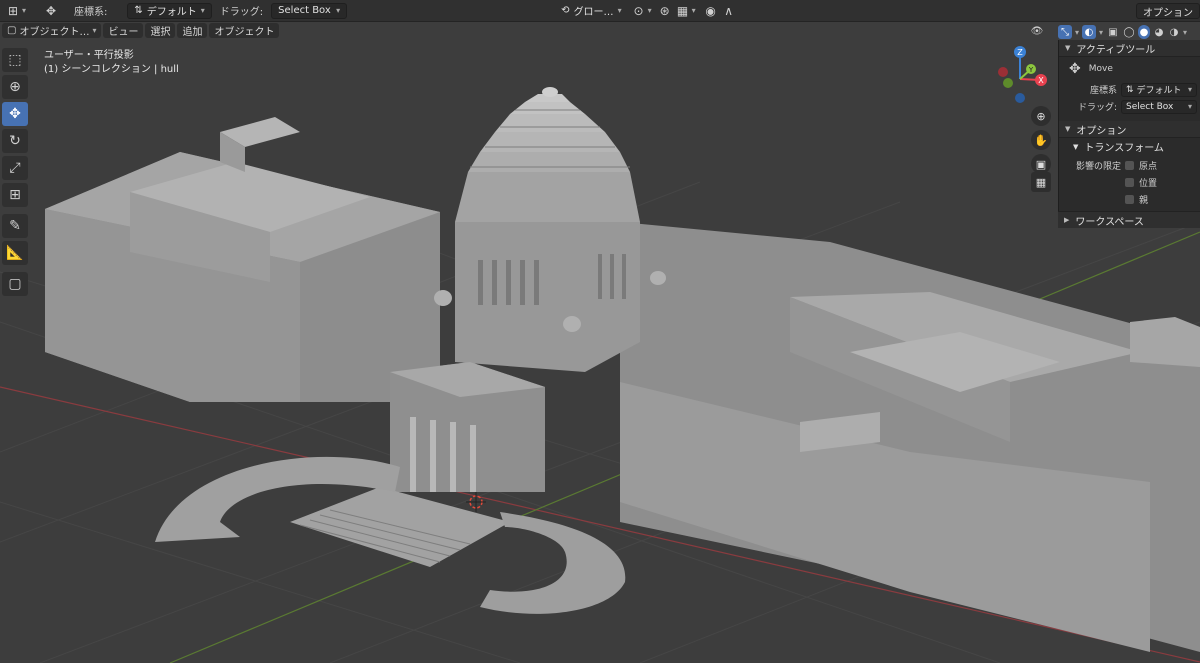 The height and width of the screenshot is (663, 1200). Describe the element at coordinates (1148, 184) in the screenshot. I see `location-label: 位置` at that location.